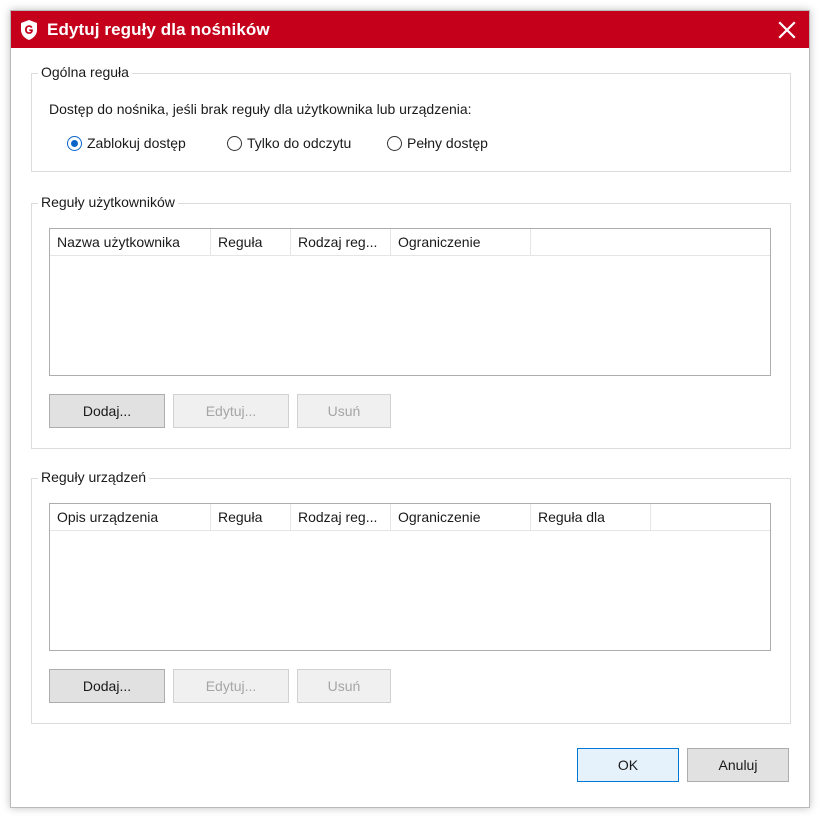 This screenshot has width=820, height=818. I want to click on user-remove-button-label: Usuń, so click(344, 411).